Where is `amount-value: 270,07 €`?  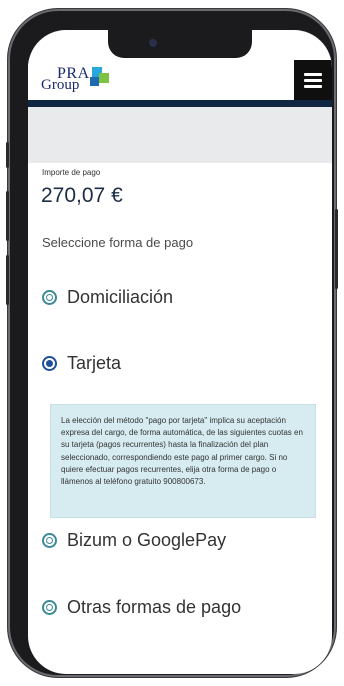
amount-value: 270,07 € is located at coordinates (82, 195).